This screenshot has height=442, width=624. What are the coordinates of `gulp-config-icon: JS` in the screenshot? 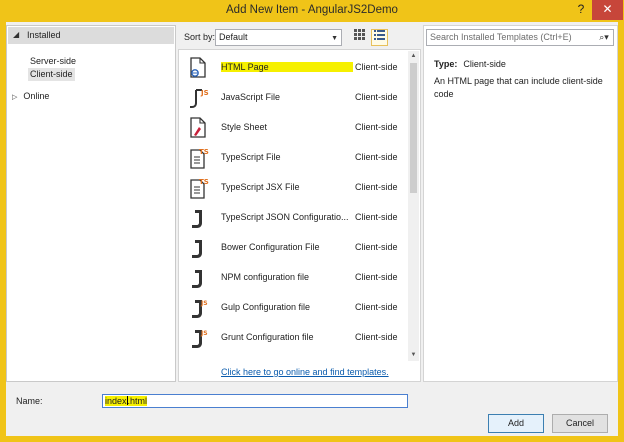 It's located at (198, 308).